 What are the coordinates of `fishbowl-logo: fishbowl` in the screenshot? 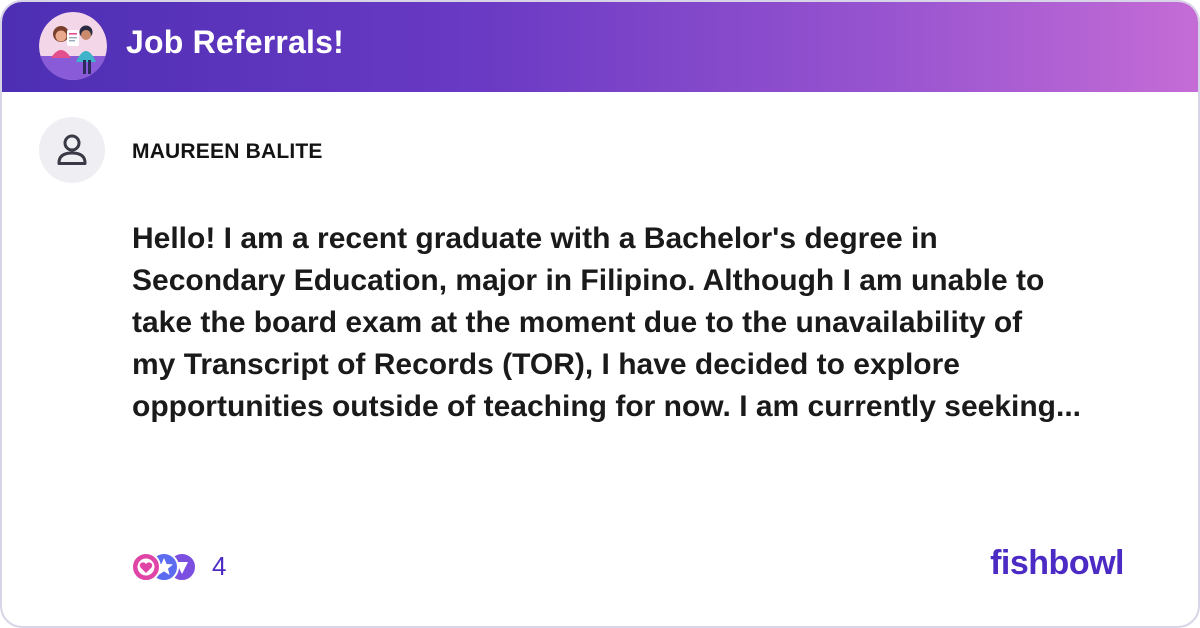 It's located at (1057, 563).